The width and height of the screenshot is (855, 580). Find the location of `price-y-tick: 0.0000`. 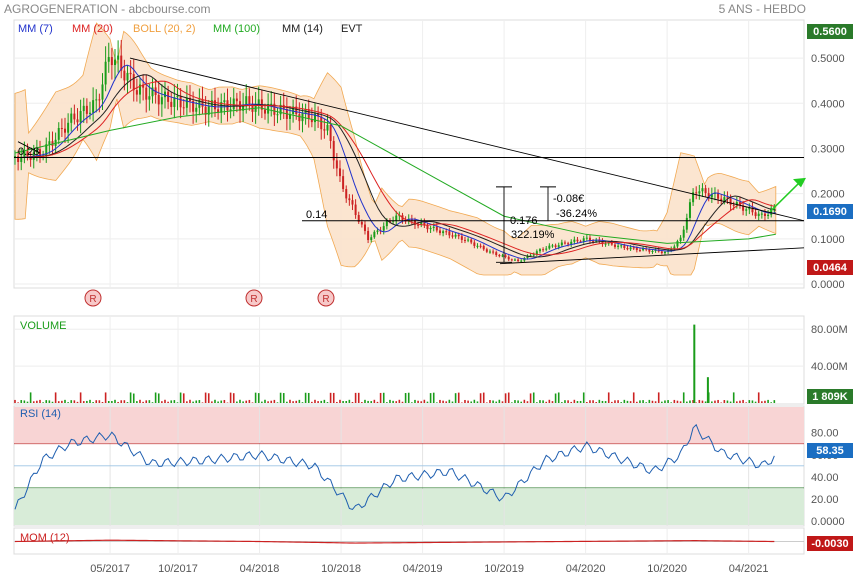

price-y-tick: 0.0000 is located at coordinates (828, 285).